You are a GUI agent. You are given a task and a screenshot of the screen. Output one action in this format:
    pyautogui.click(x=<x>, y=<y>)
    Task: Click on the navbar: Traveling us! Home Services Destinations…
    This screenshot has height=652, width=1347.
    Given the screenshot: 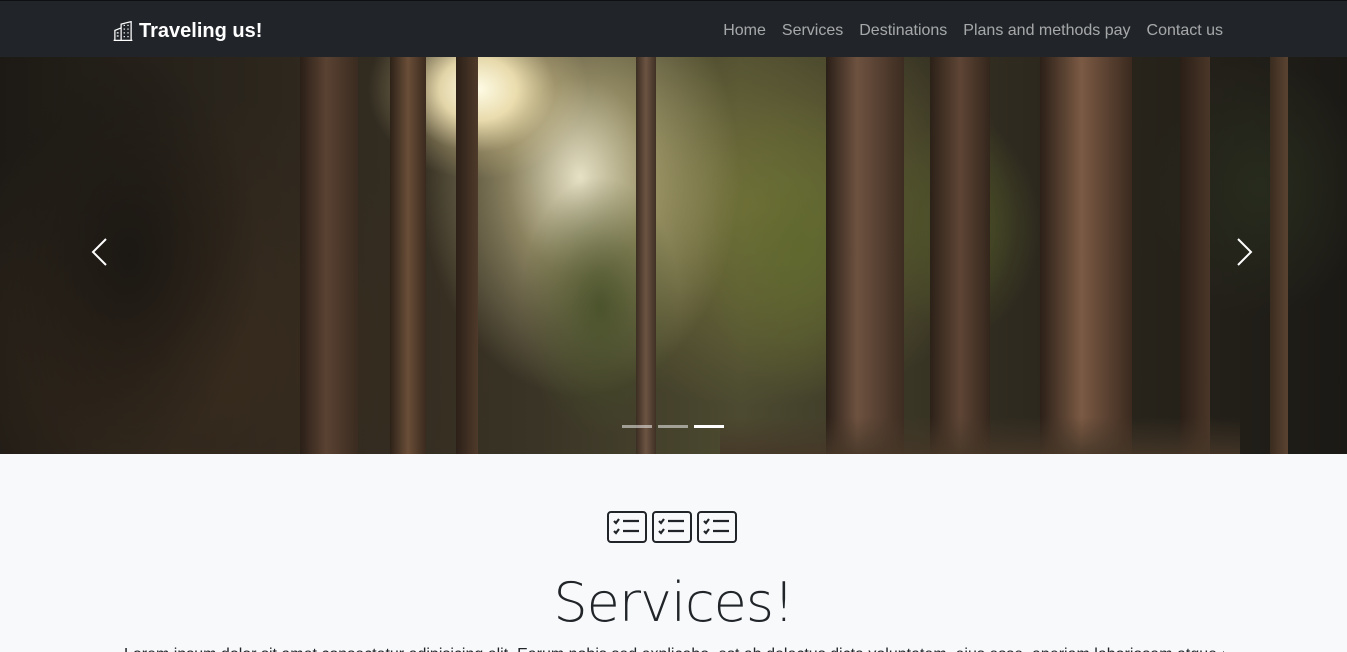 What is the action you would take?
    pyautogui.click(x=673, y=28)
    